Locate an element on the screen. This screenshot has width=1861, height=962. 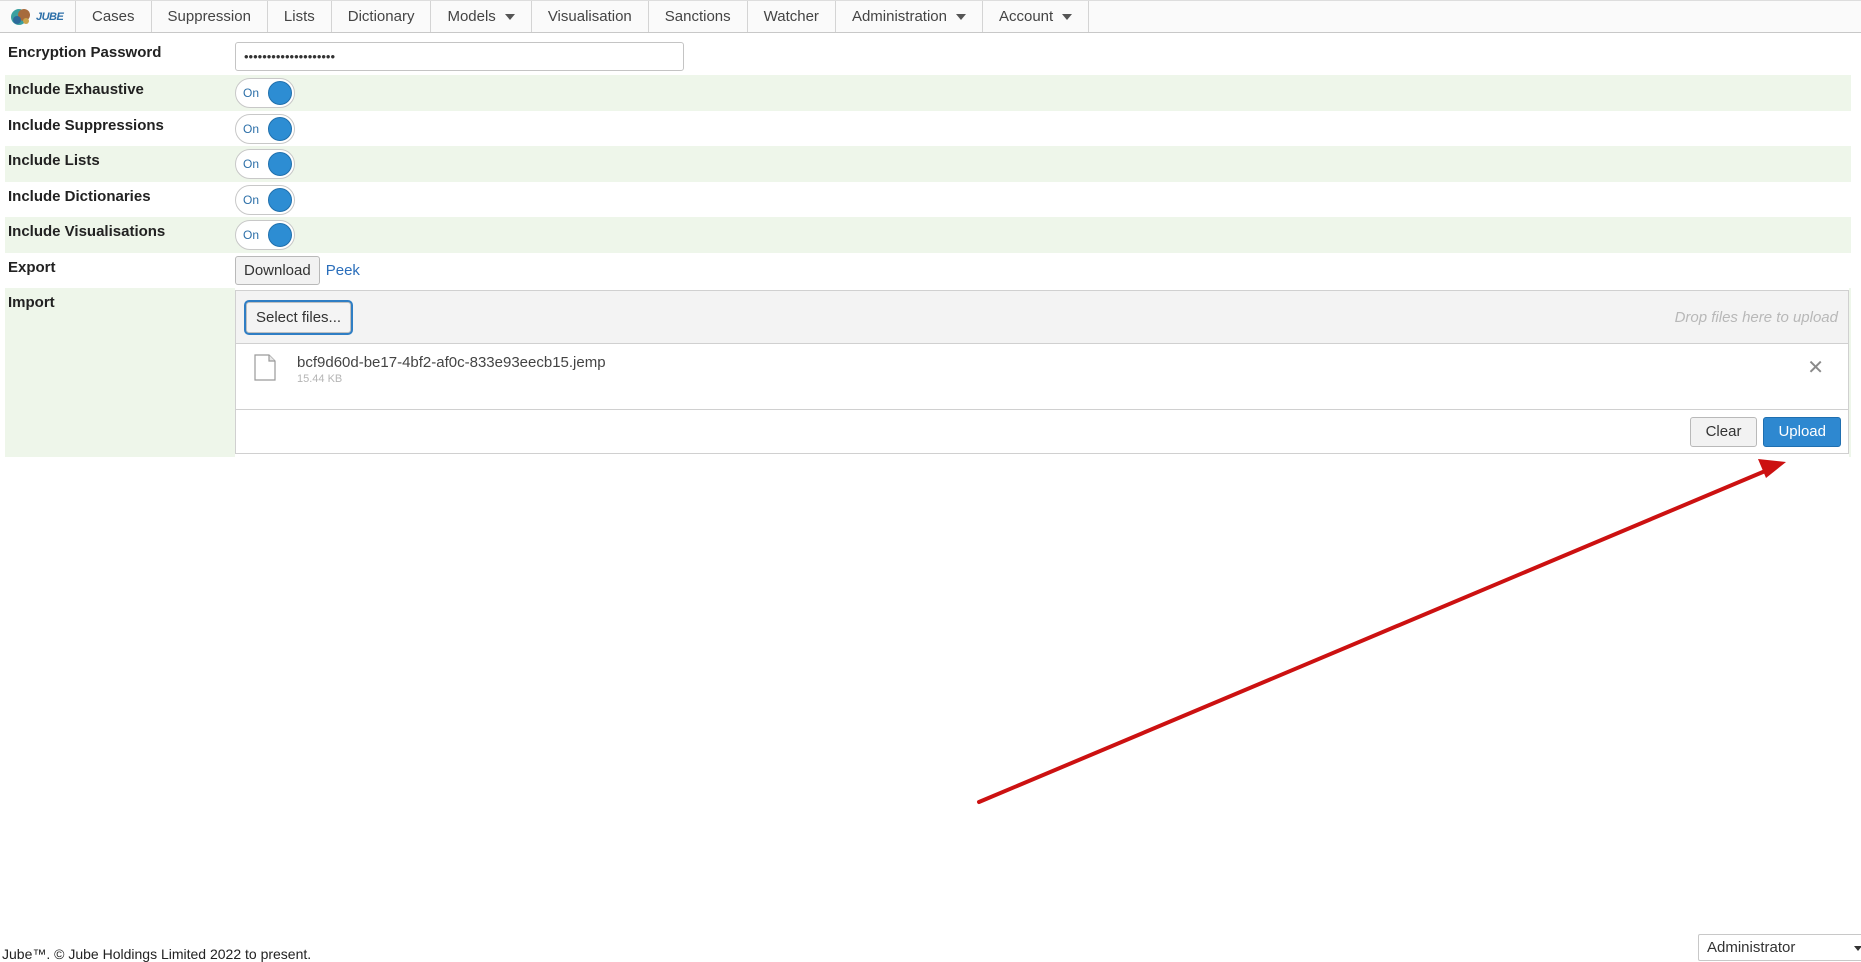
nav-item-label: Dictionary is located at coordinates (381, 16).